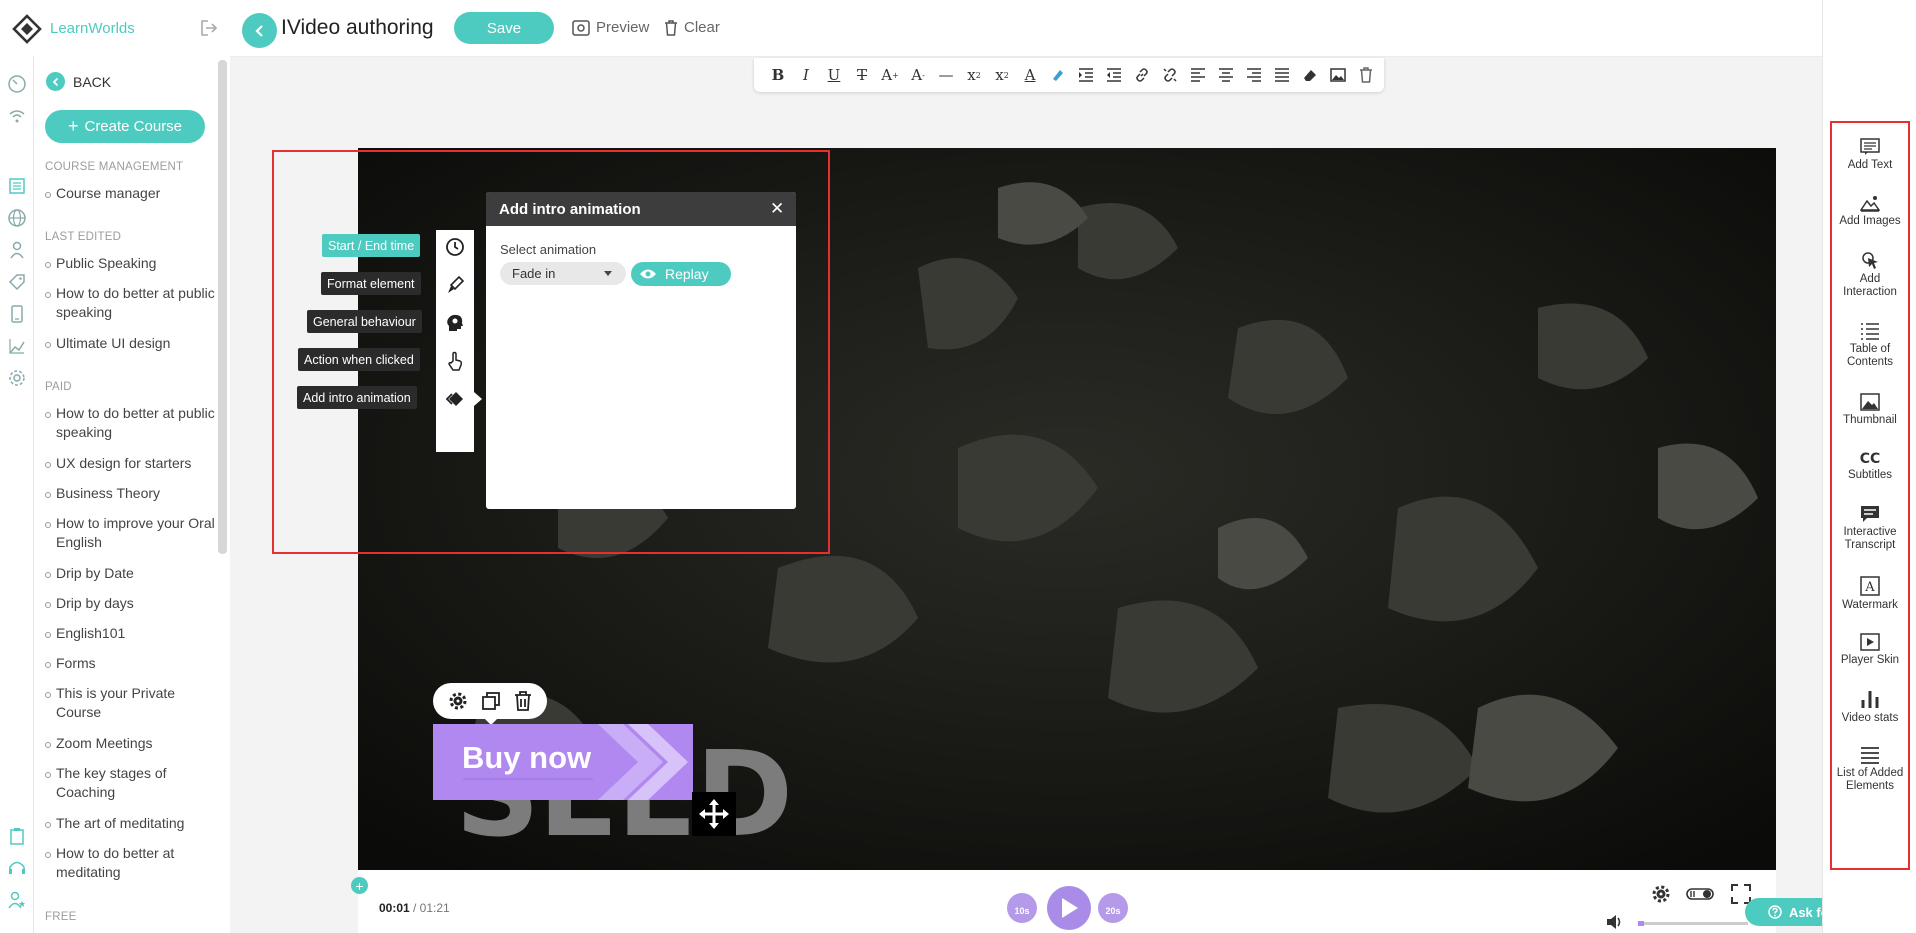 The width and height of the screenshot is (1916, 933). I want to click on play-button, so click(1069, 908).